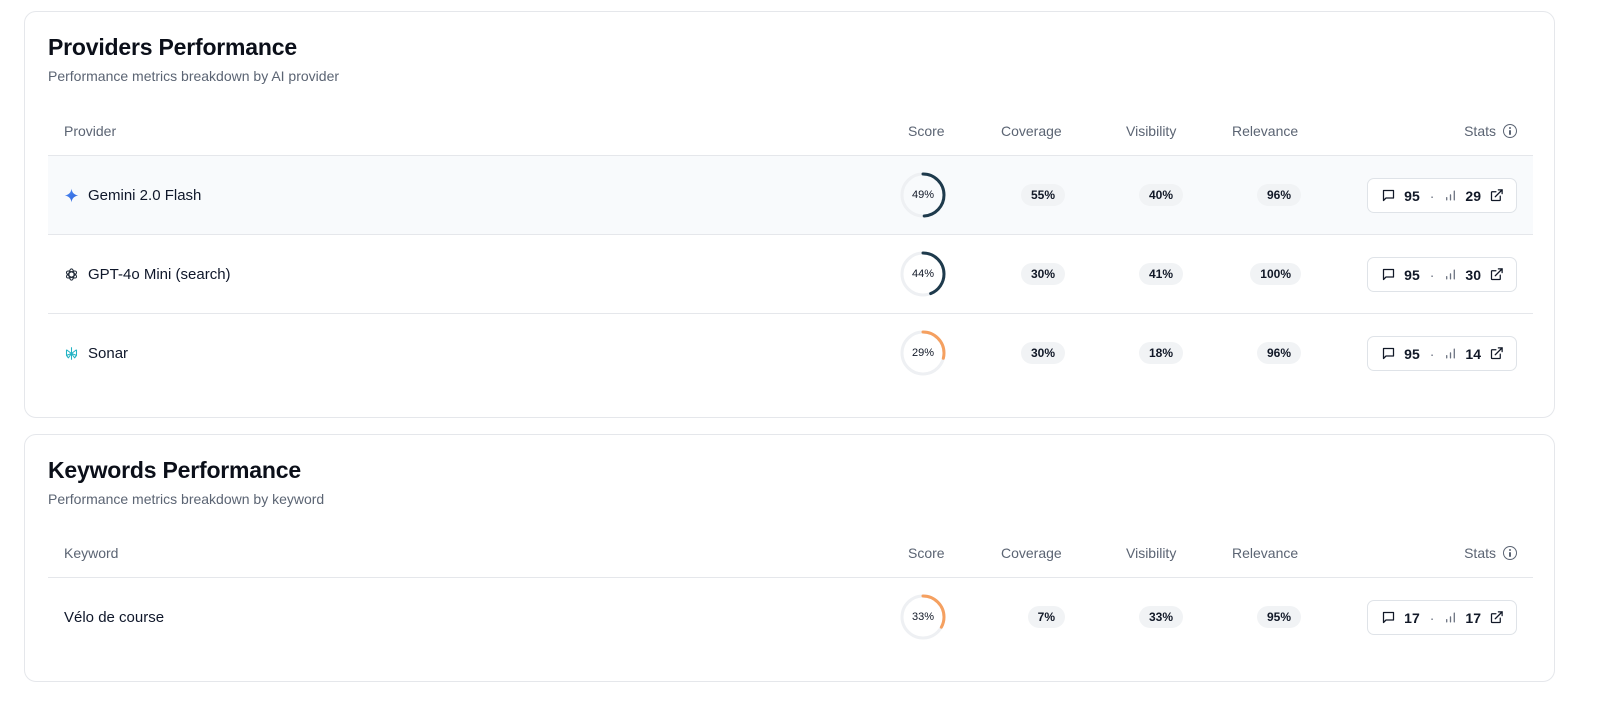 The width and height of the screenshot is (1597, 709). I want to click on visibility-badge: 33%, so click(1160, 617).